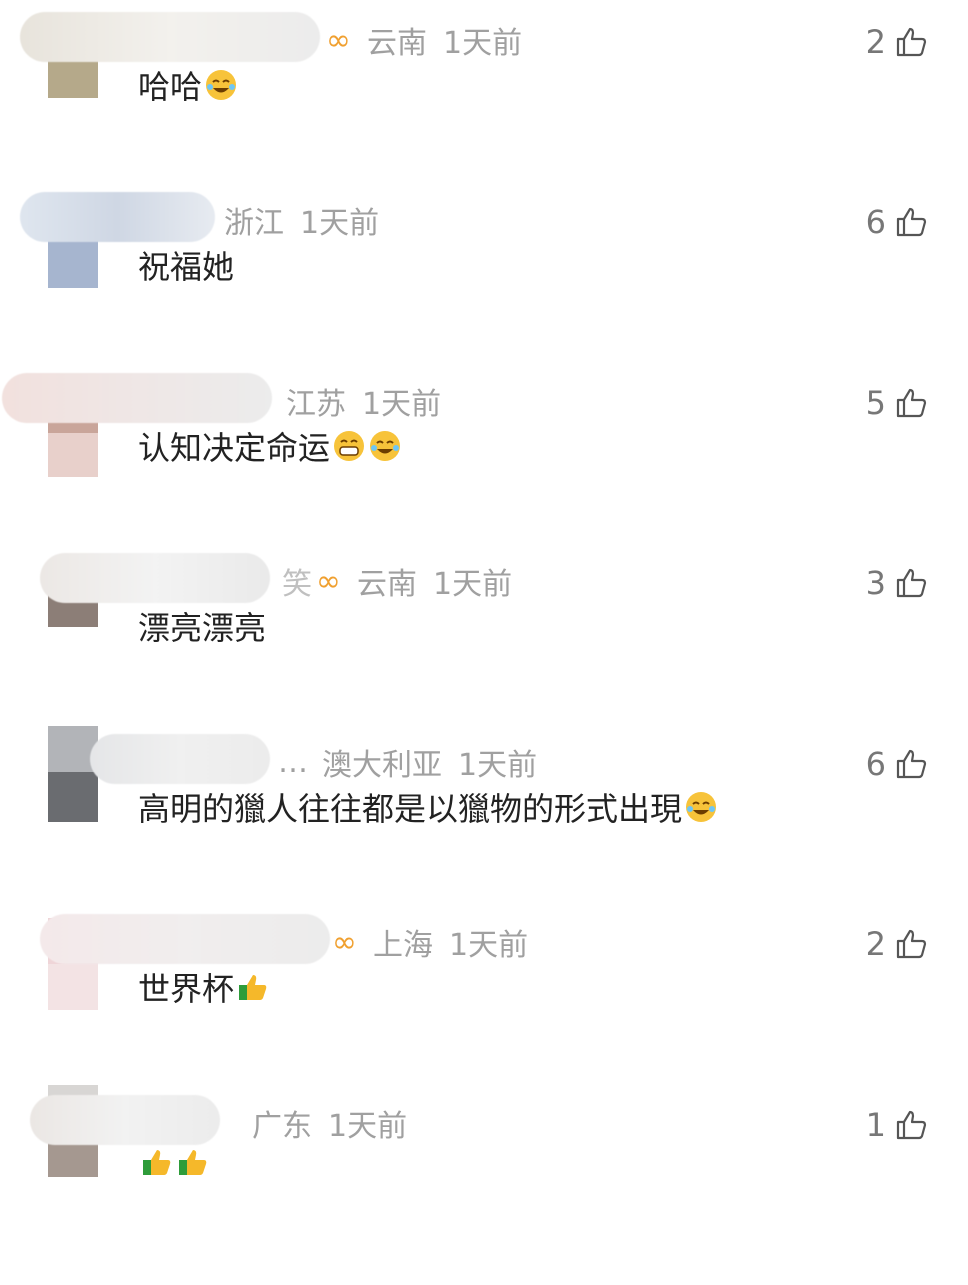 The width and height of the screenshot is (968, 1285). What do you see at coordinates (170, 87) in the screenshot?
I see `comment-text-content: 哈哈` at bounding box center [170, 87].